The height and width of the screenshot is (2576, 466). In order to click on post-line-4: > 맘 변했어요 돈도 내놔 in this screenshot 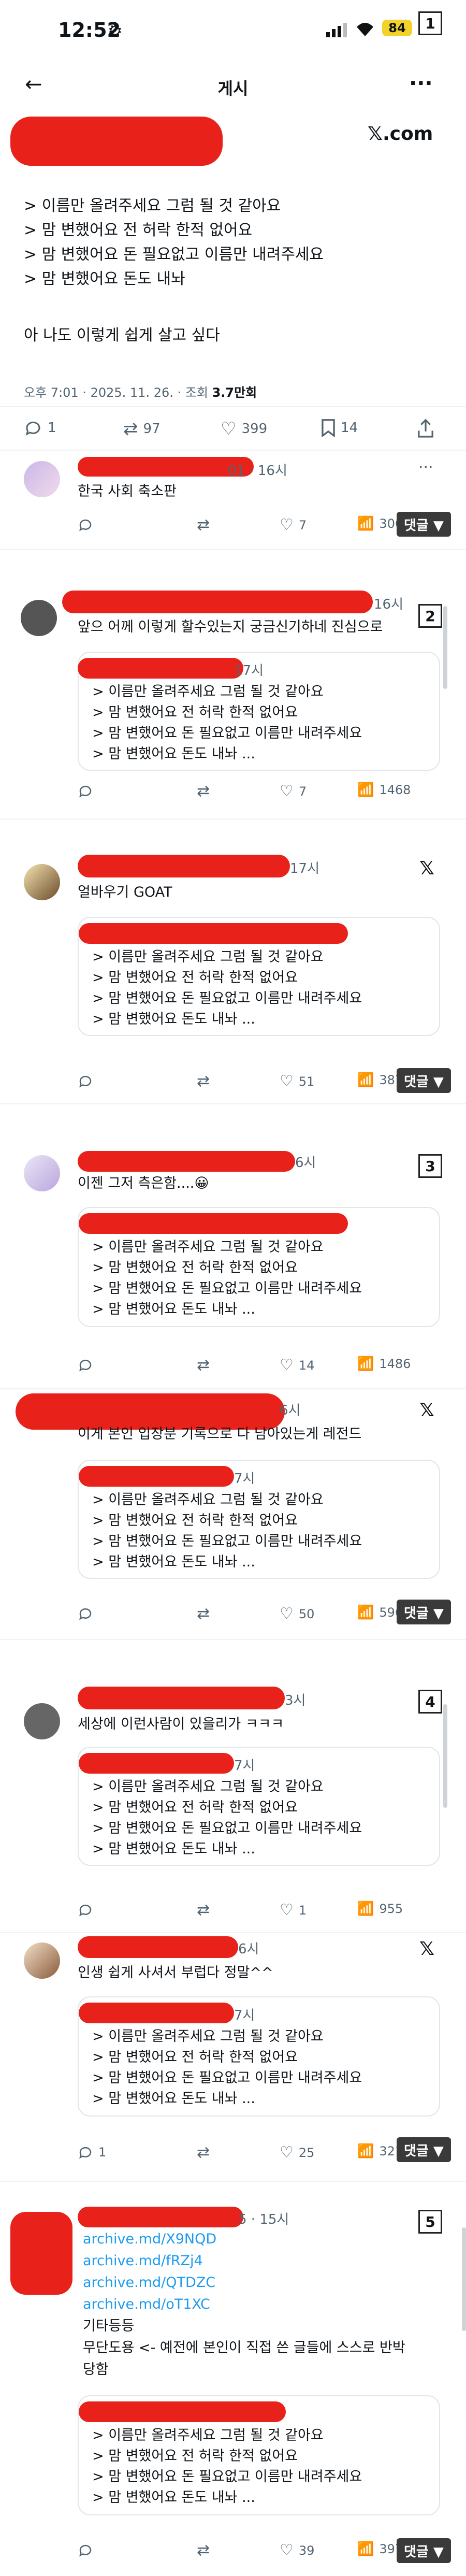, I will do `click(104, 279)`.